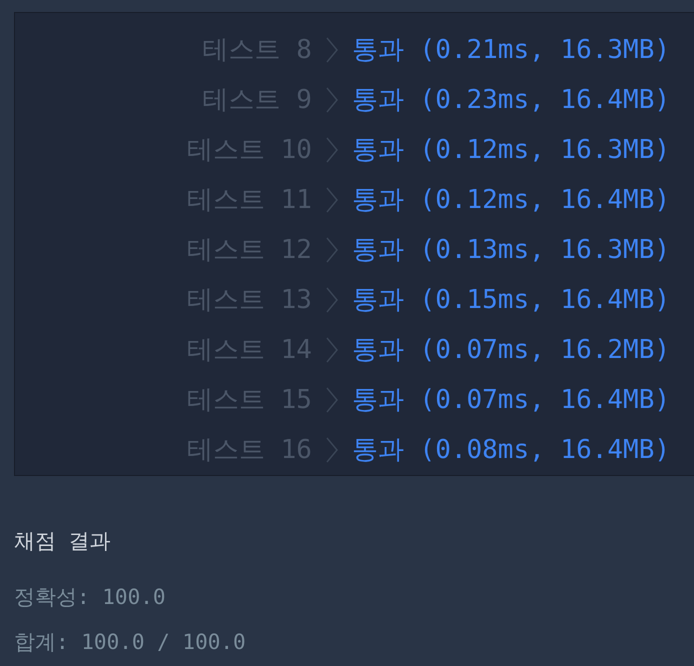 This screenshot has height=666, width=694. What do you see at coordinates (90, 596) in the screenshot?
I see `accuracy-score: 정확성: 100.0` at bounding box center [90, 596].